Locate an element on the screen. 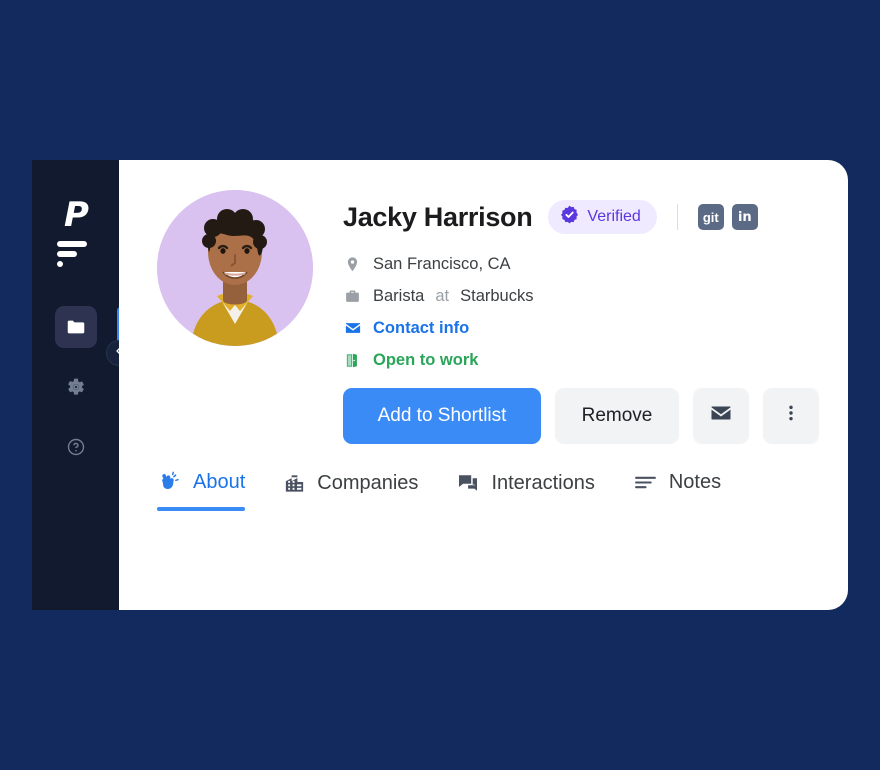  tab-active-underline is located at coordinates (201, 509).